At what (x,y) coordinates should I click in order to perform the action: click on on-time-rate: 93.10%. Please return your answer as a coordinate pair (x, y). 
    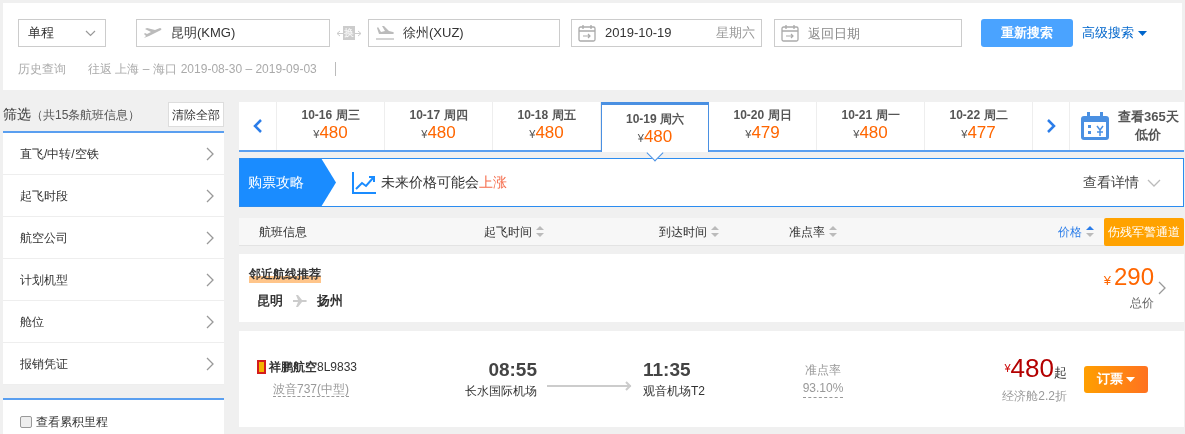
    Looking at the image, I should click on (823, 388).